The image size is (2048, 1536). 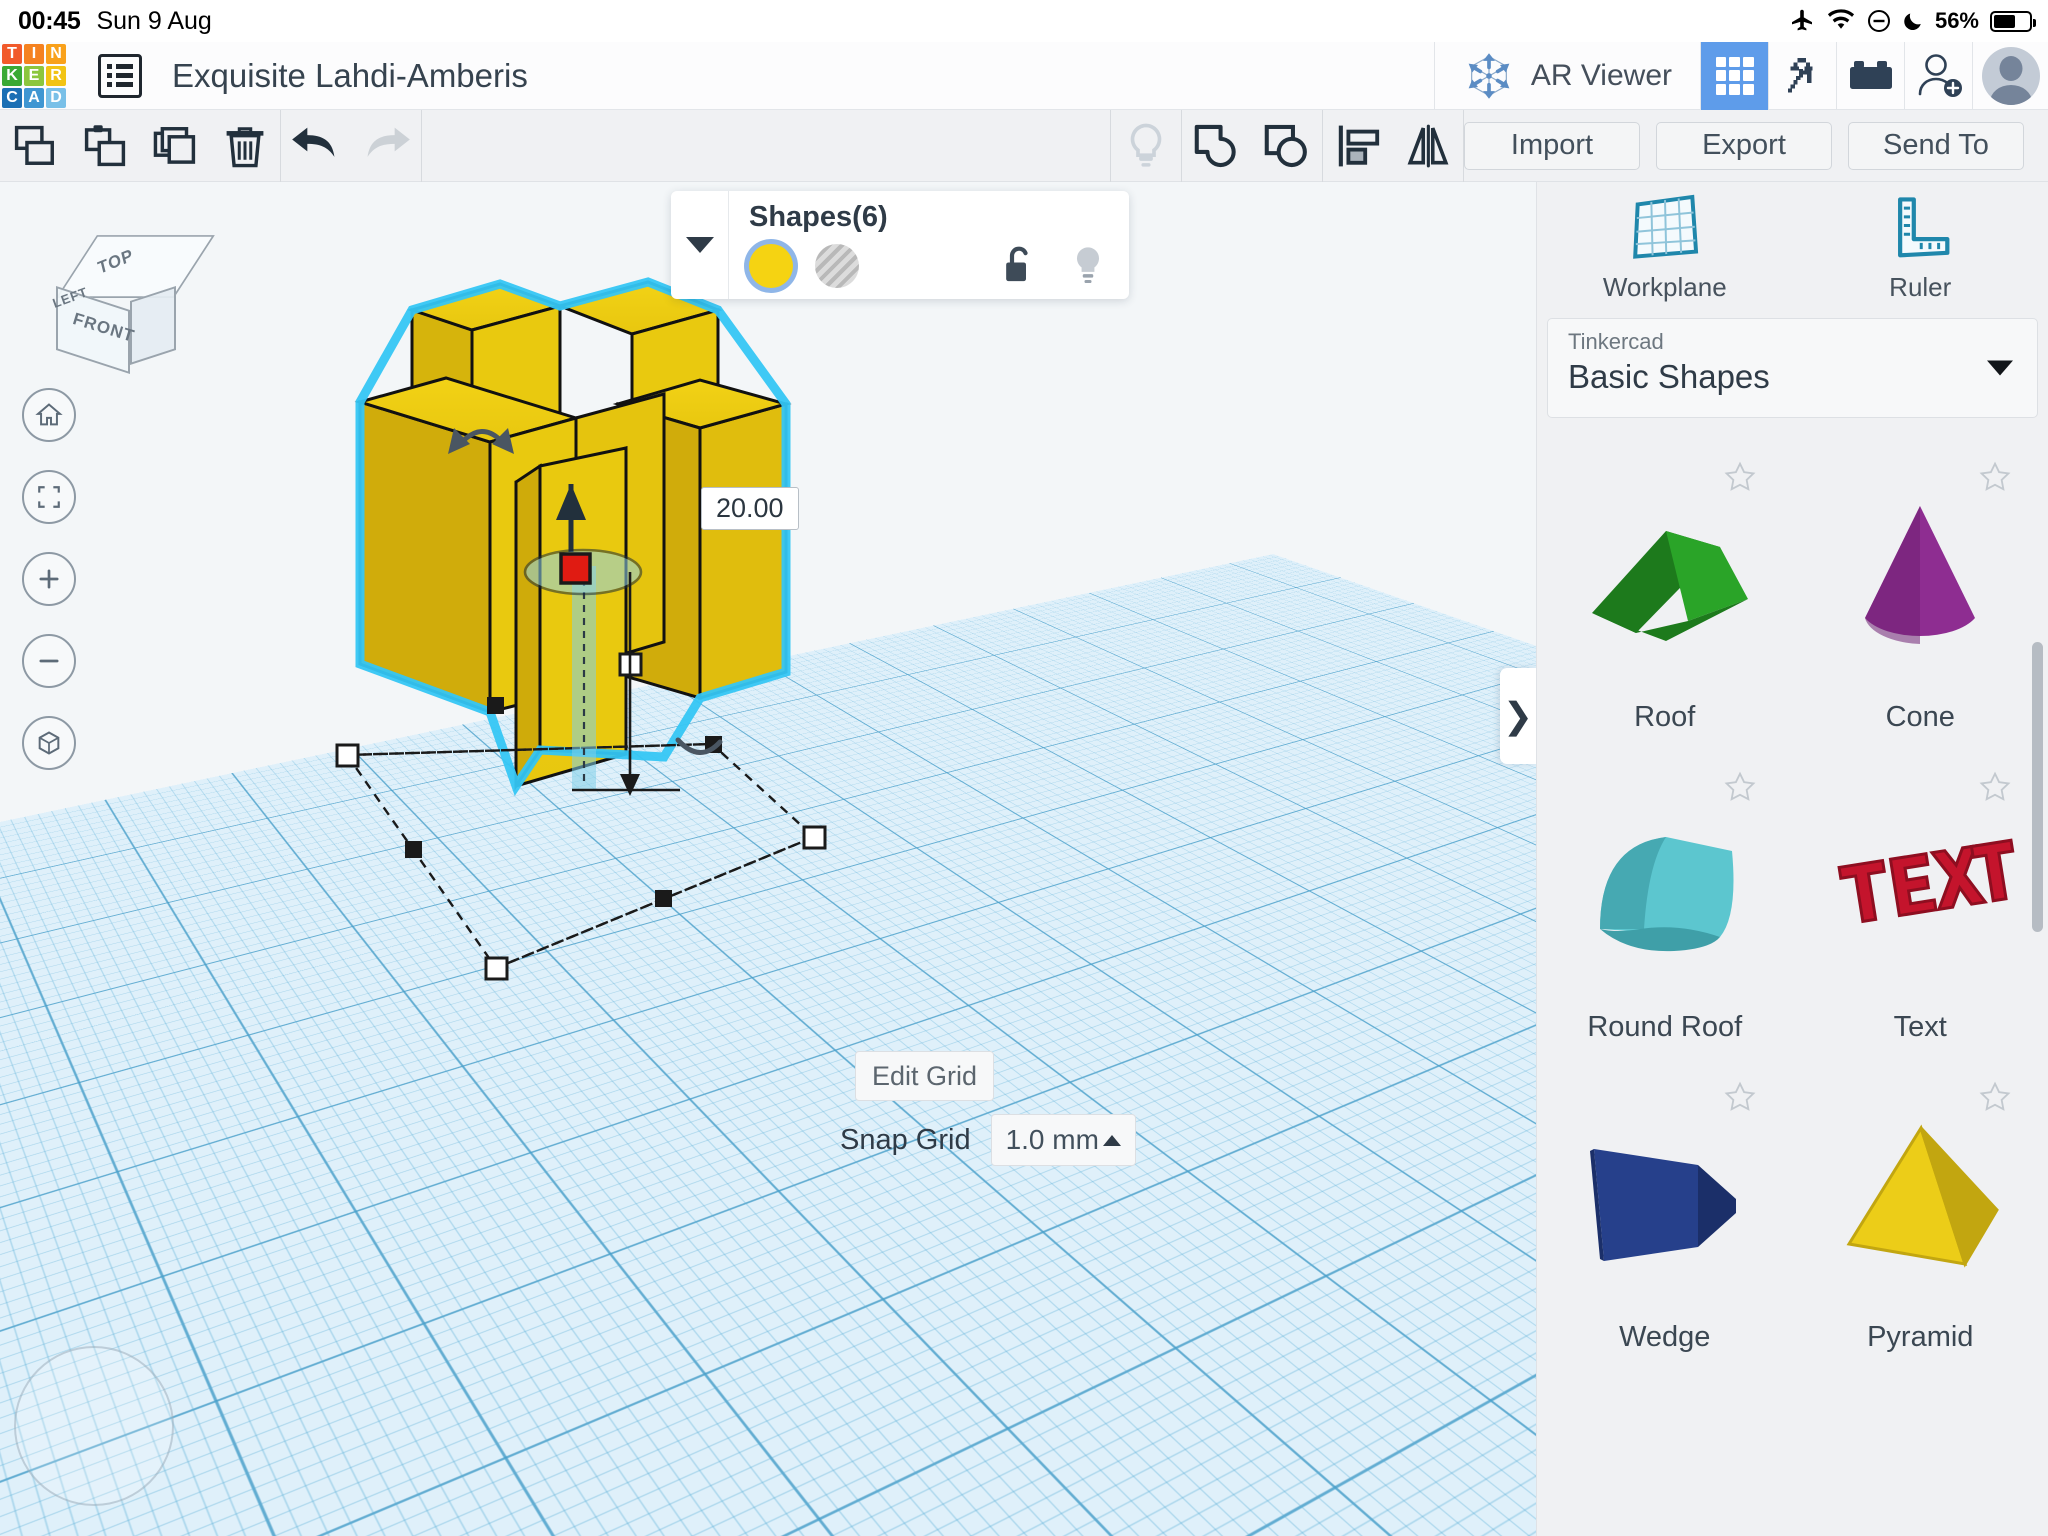 What do you see at coordinates (12, 75) in the screenshot?
I see `logo-tile-k: K` at bounding box center [12, 75].